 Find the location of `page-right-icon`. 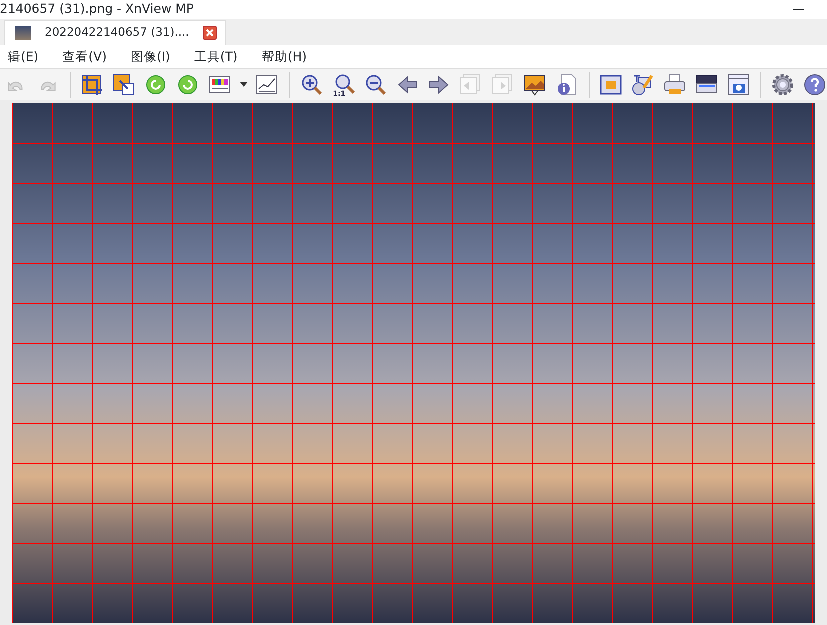

page-right-icon is located at coordinates (503, 85).